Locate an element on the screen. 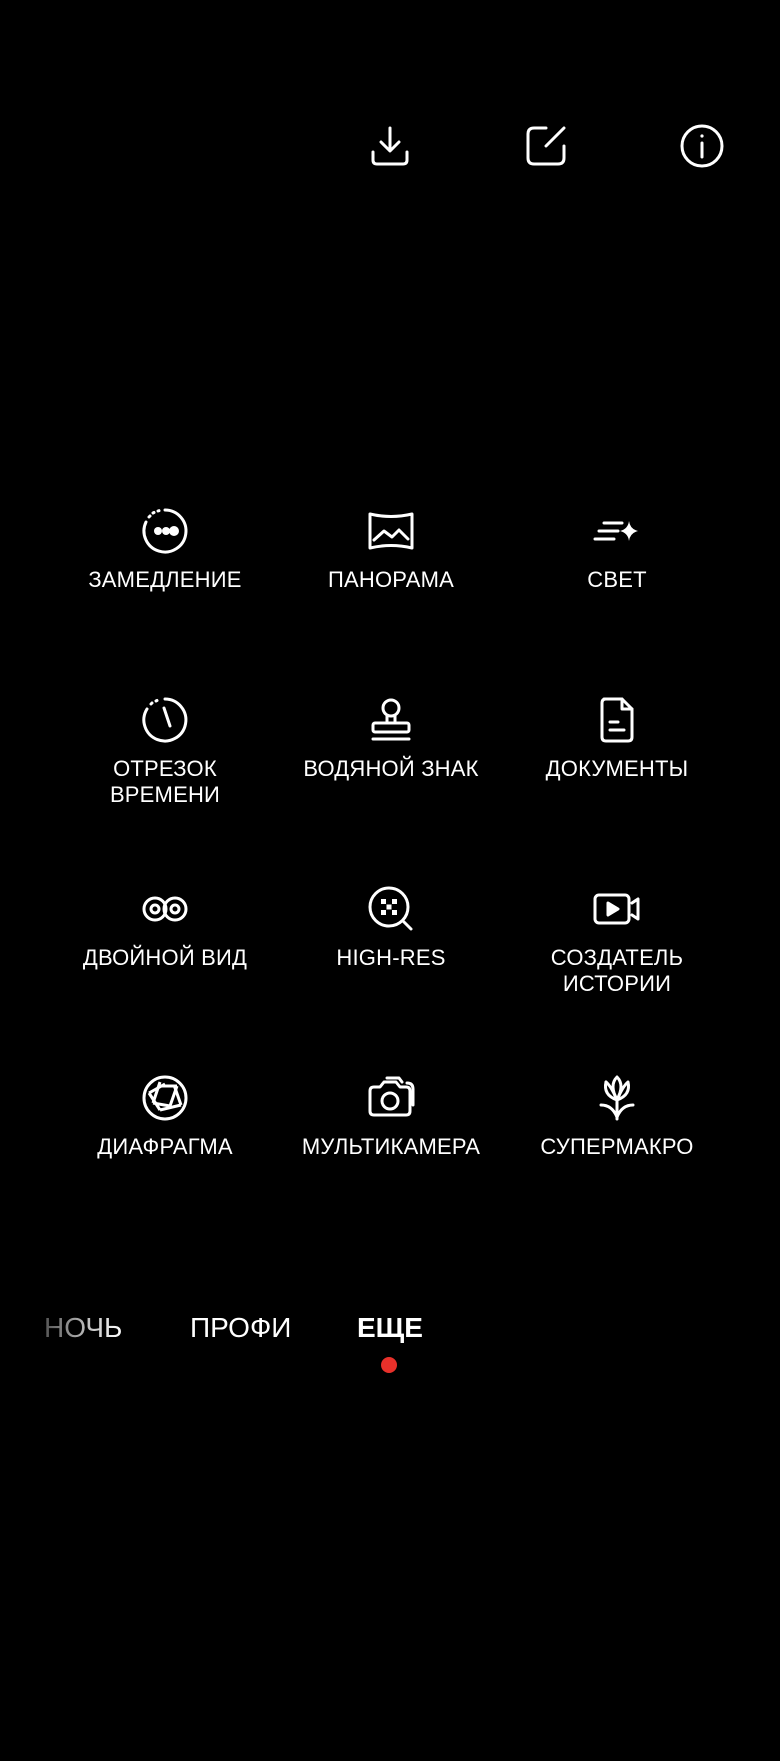  mode-label: МУЛЬТИКАМЕРА is located at coordinates (391, 1146).